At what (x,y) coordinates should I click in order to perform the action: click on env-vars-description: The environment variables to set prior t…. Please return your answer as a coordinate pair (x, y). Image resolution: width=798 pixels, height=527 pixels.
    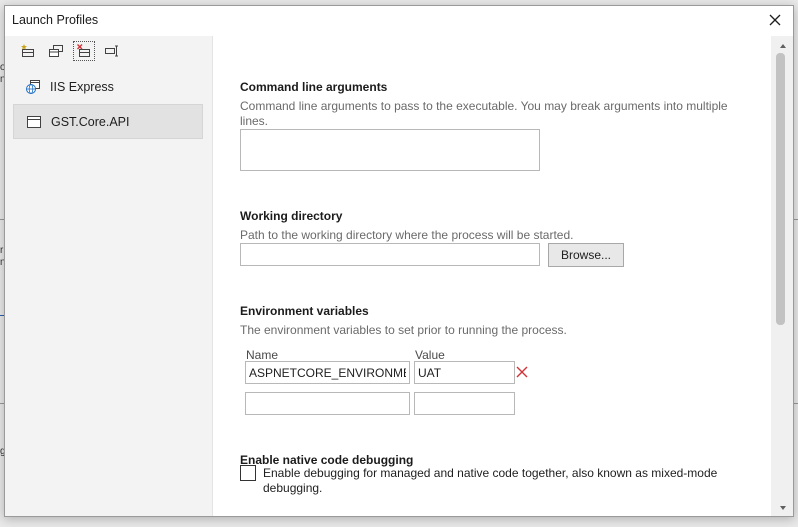
    Looking at the image, I should click on (403, 330).